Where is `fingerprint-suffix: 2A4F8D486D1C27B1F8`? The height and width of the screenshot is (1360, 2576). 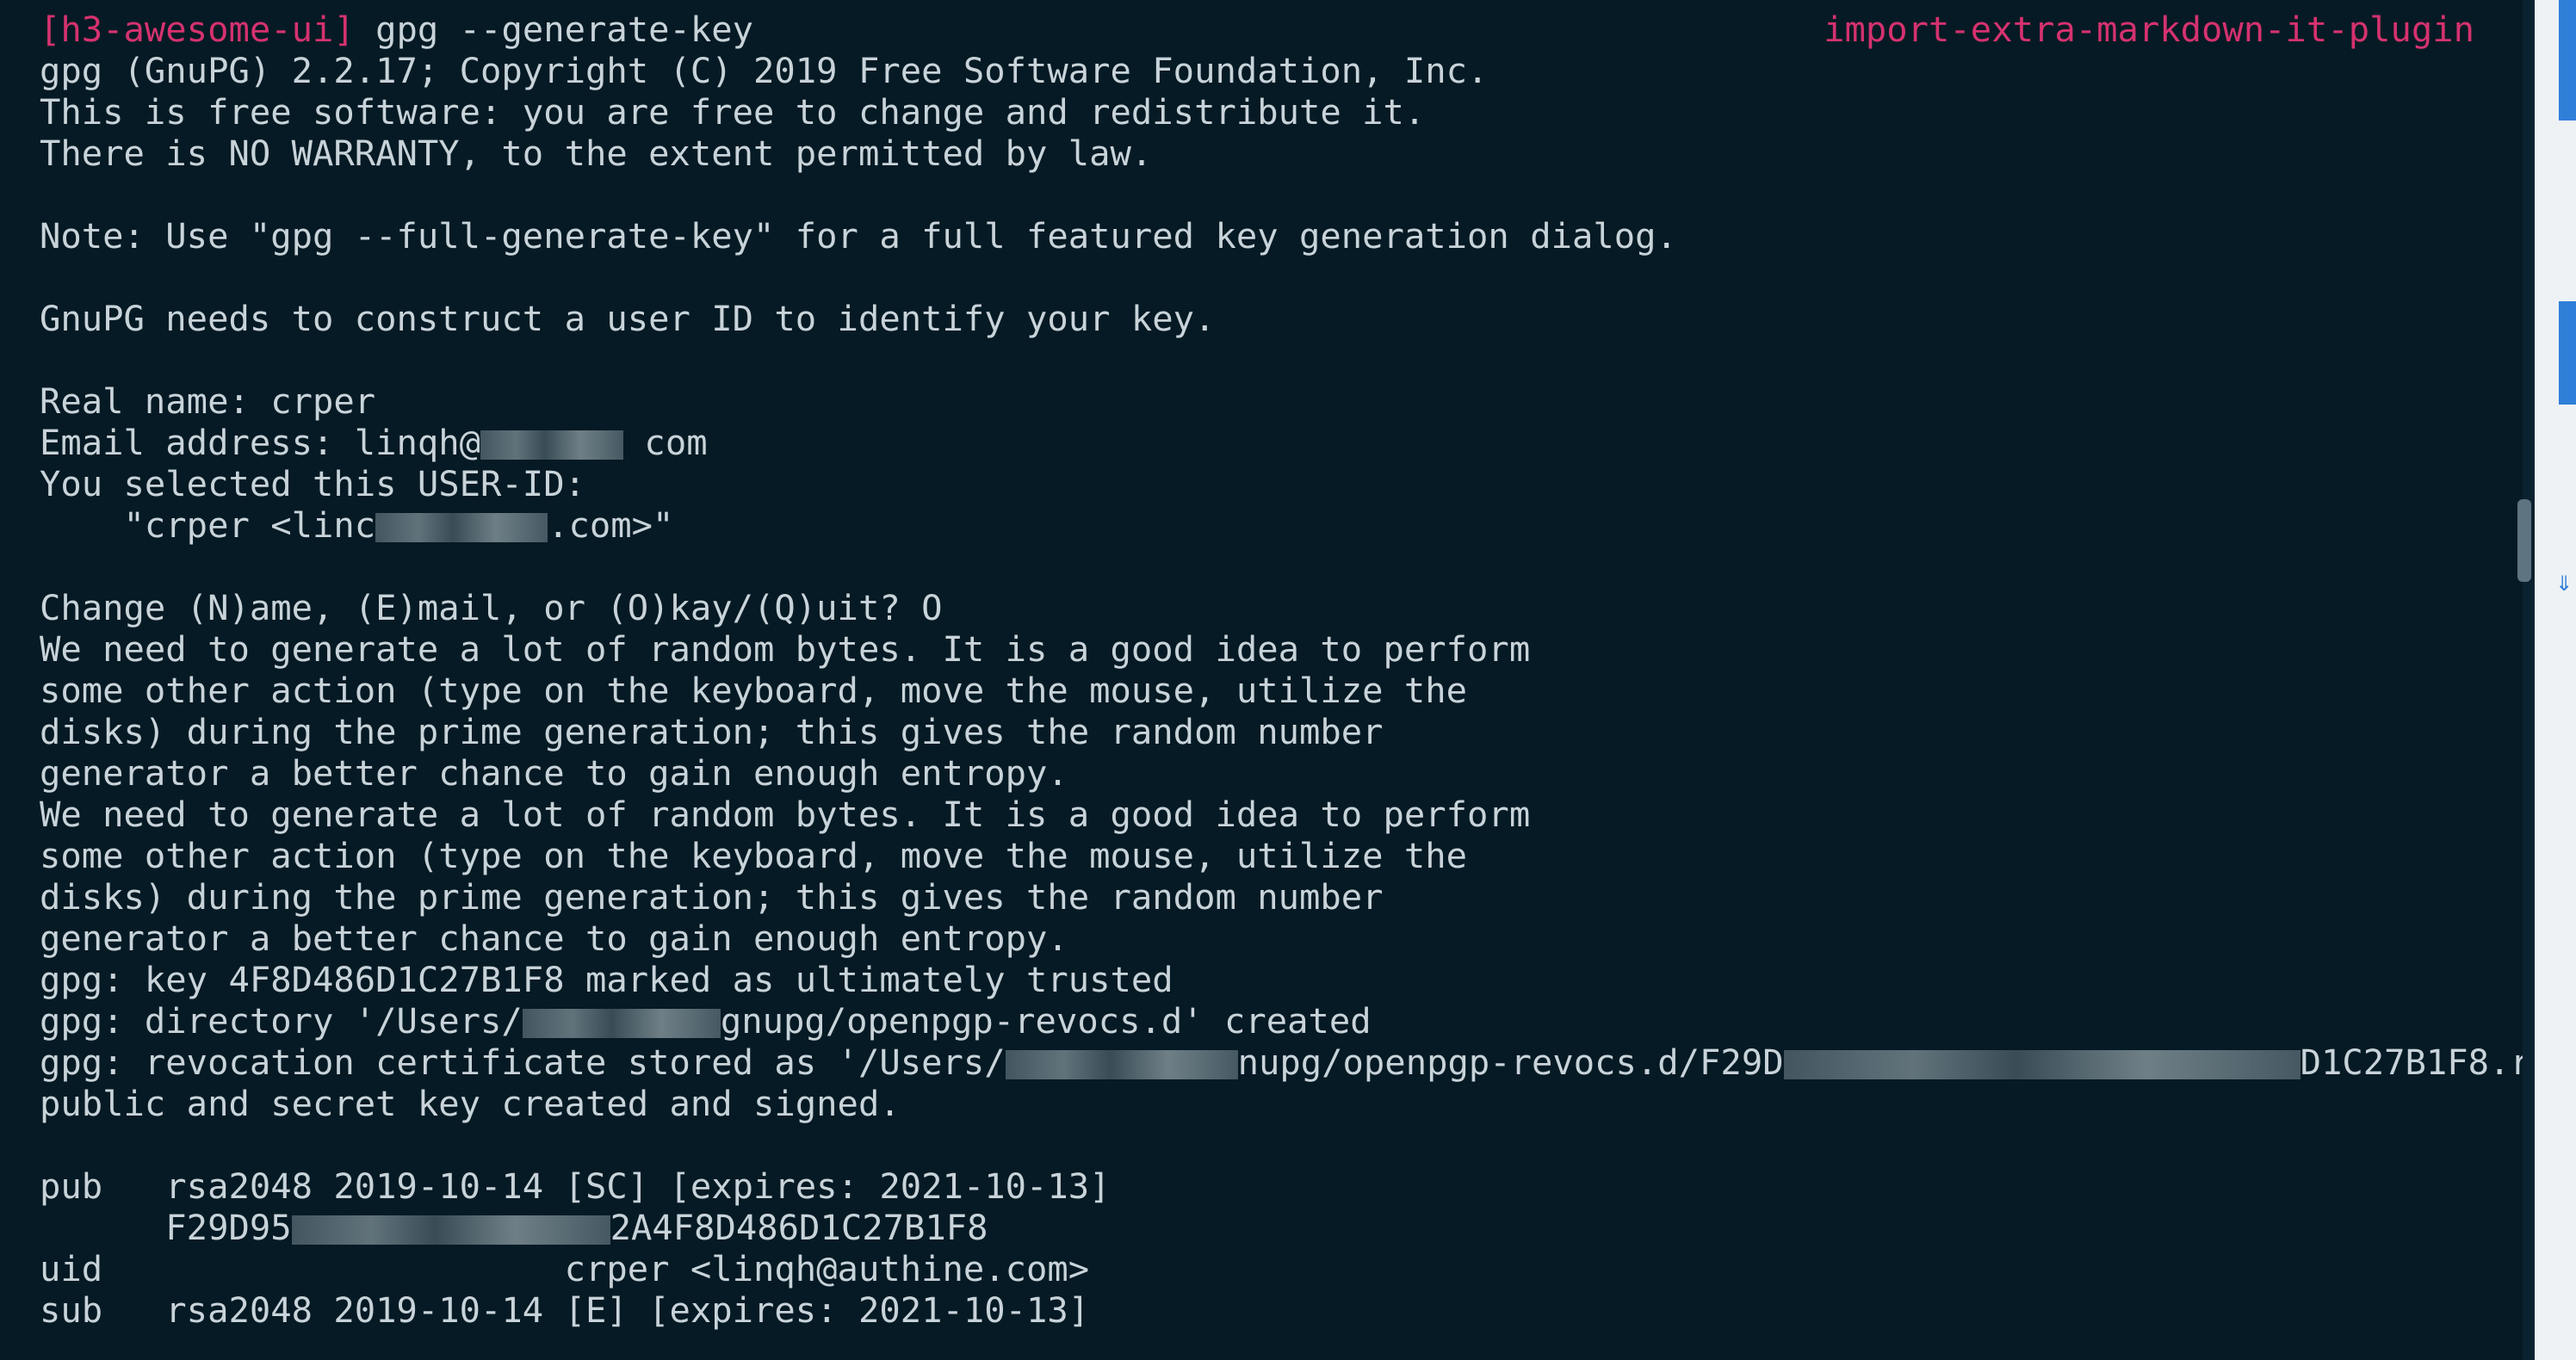
fingerprint-suffix: 2A4F8D486D1C27B1F8 is located at coordinates (799, 1227).